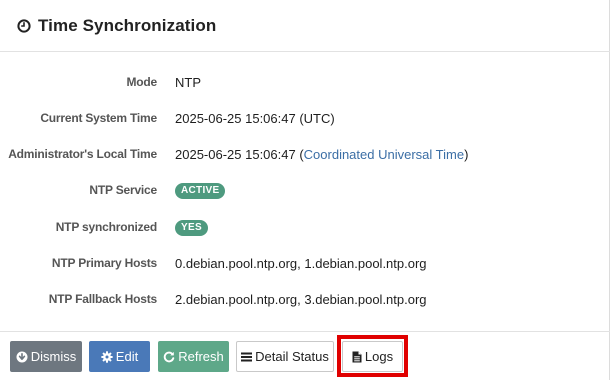 The width and height of the screenshot is (610, 380). What do you see at coordinates (98, 118) in the screenshot?
I see `row-label: Current System Time` at bounding box center [98, 118].